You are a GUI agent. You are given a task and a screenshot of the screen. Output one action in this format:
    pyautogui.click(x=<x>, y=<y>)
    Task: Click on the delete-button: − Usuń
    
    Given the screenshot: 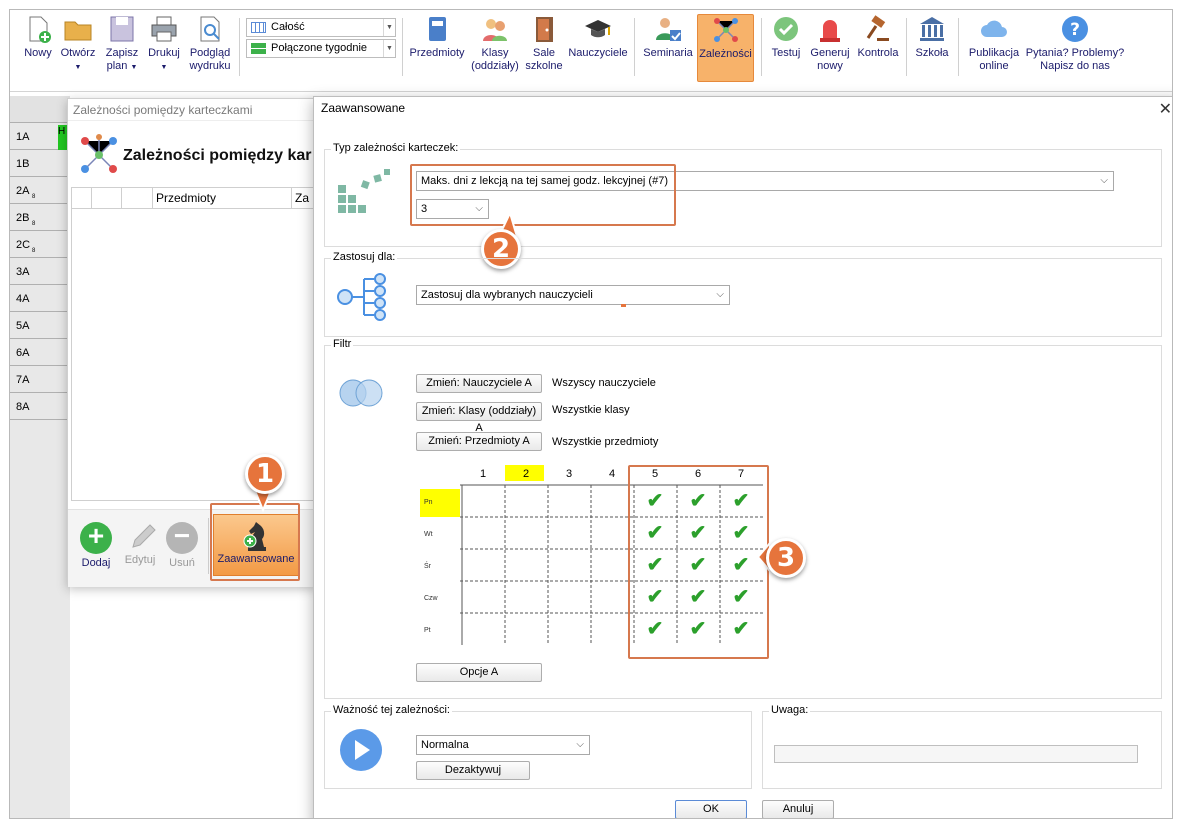 What is the action you would take?
    pyautogui.click(x=182, y=542)
    